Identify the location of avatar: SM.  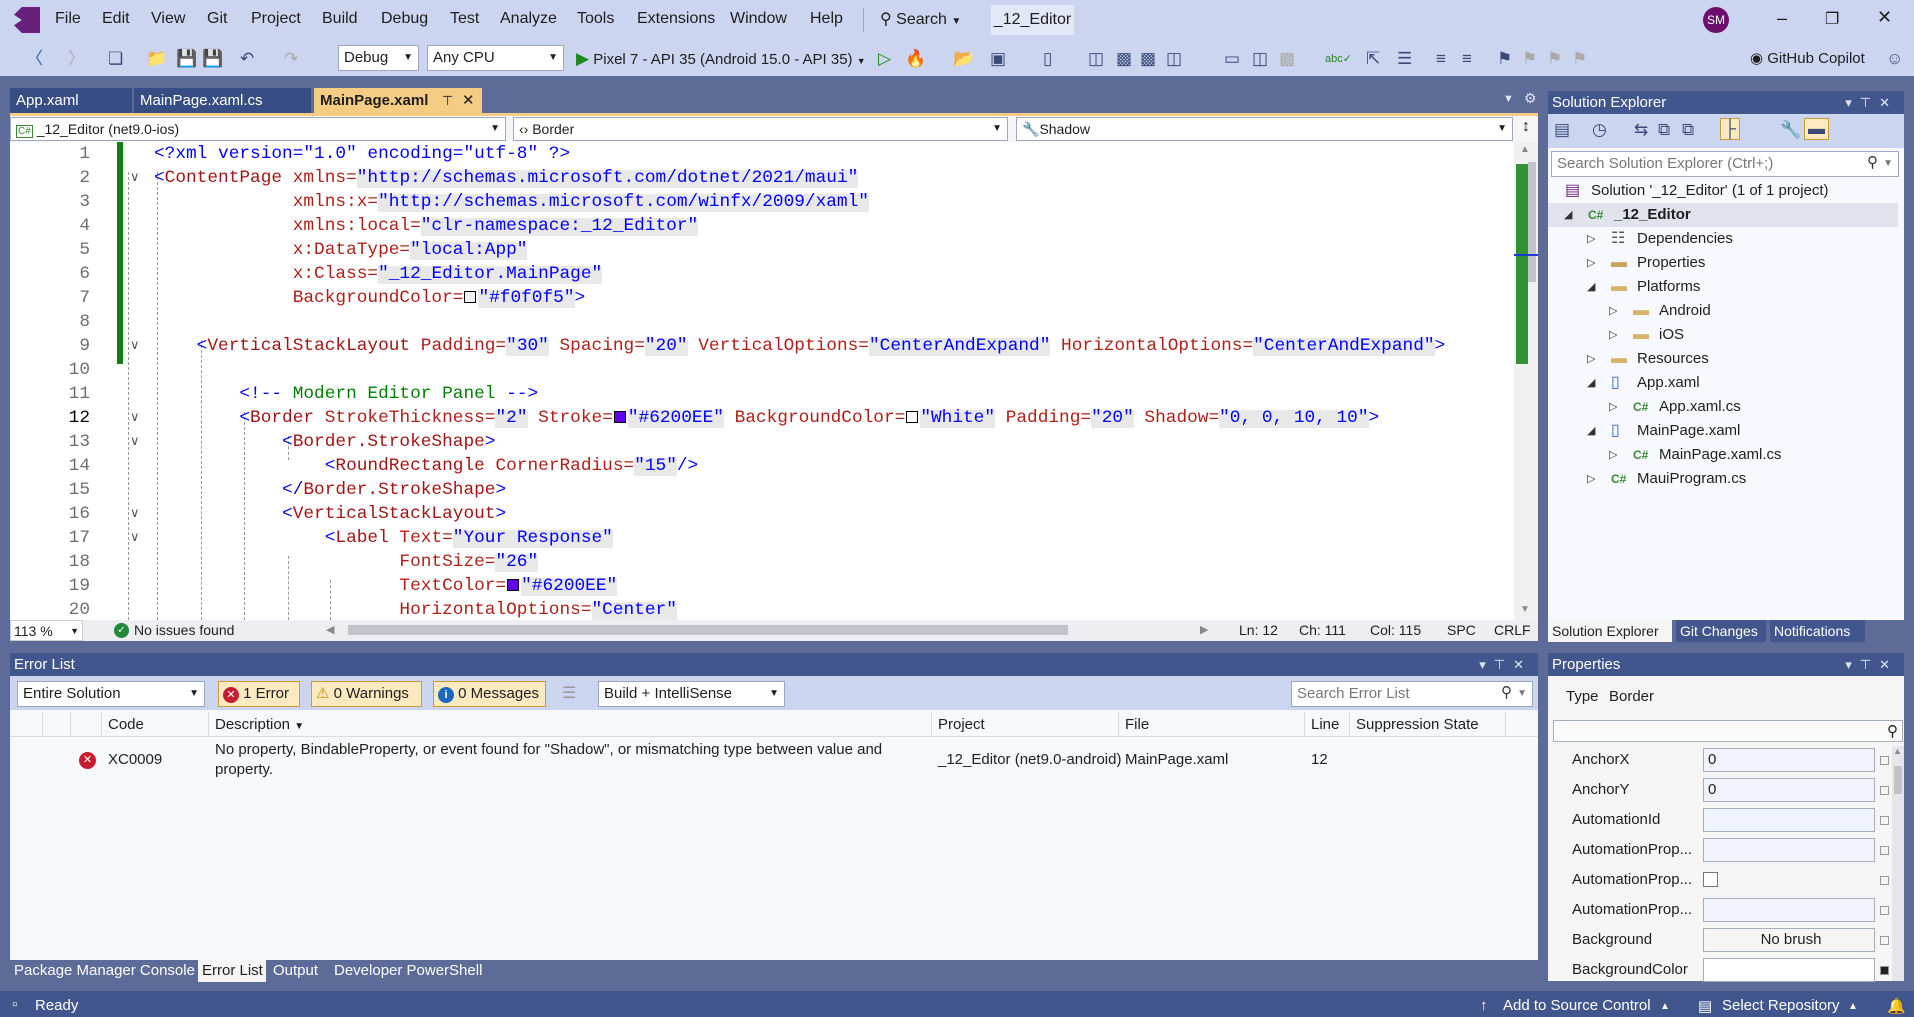
(1716, 20).